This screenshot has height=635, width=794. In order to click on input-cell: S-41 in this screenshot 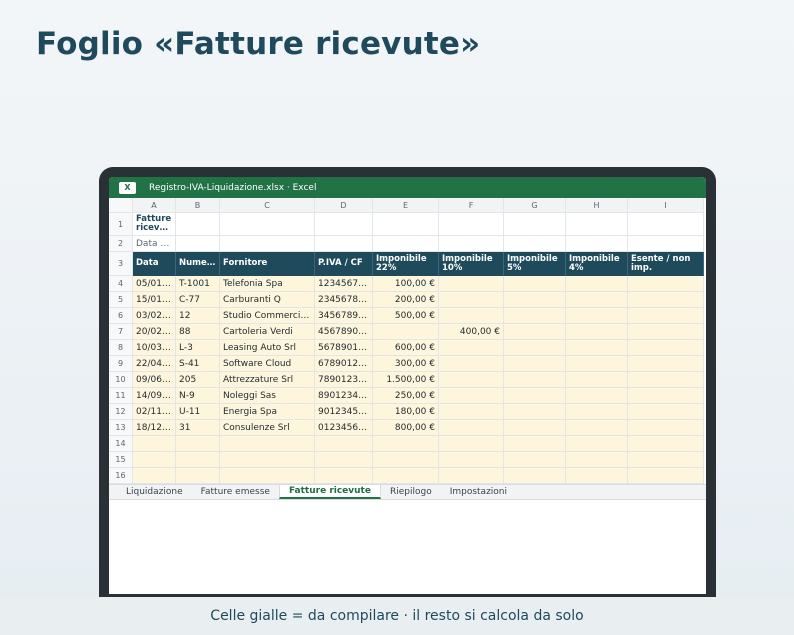, I will do `click(198, 364)`.